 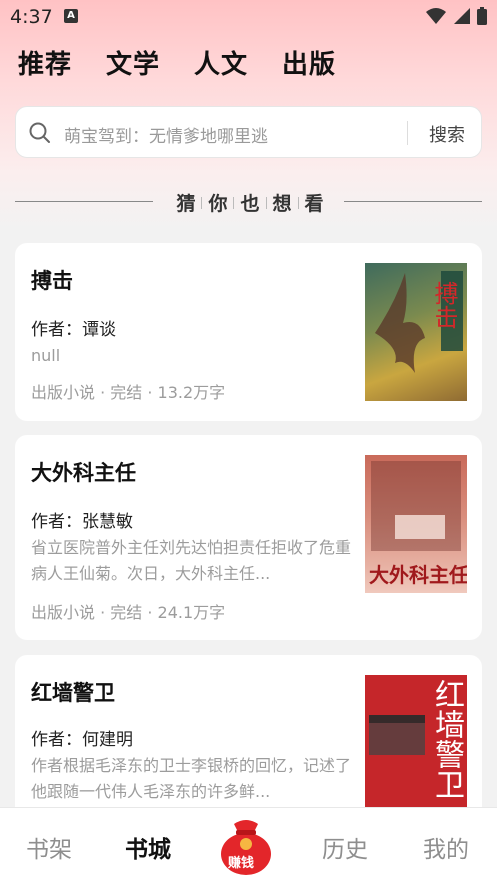 What do you see at coordinates (177, 62) in the screenshot?
I see `top-tabs: 推荐 文学 人文 出版` at bounding box center [177, 62].